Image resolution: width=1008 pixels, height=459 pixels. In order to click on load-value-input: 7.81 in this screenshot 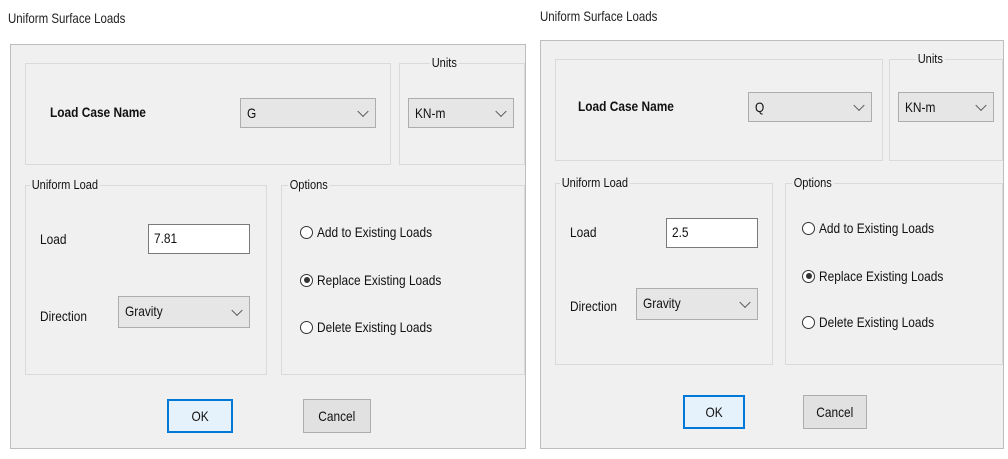, I will do `click(199, 239)`.